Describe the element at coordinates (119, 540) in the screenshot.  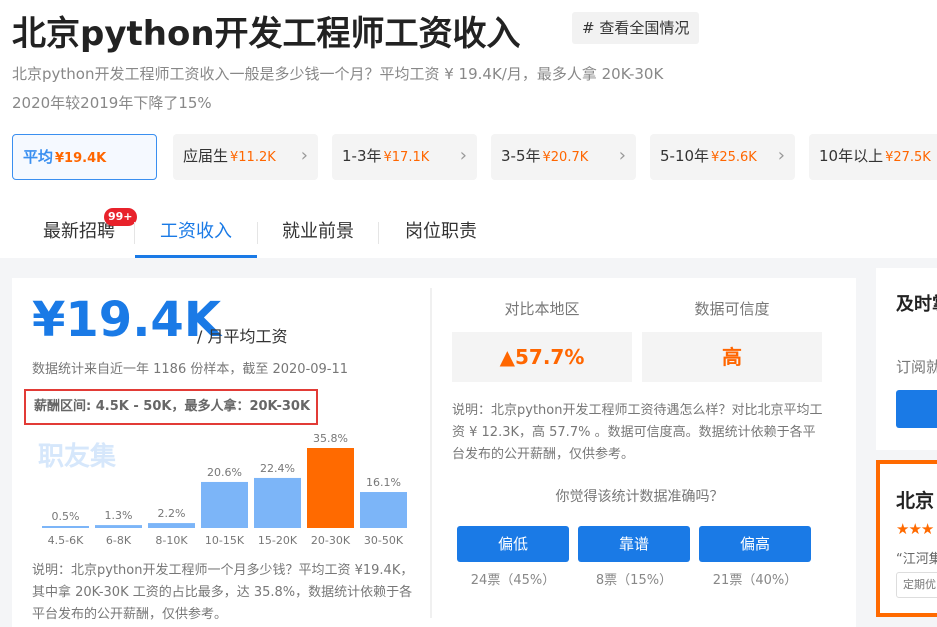
I see `x-tick-label: 6-8K` at that location.